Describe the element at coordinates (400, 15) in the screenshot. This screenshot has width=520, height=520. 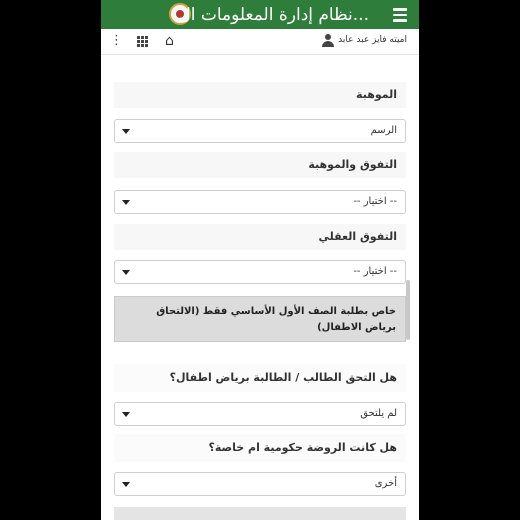
I see `hamburger-icon` at that location.